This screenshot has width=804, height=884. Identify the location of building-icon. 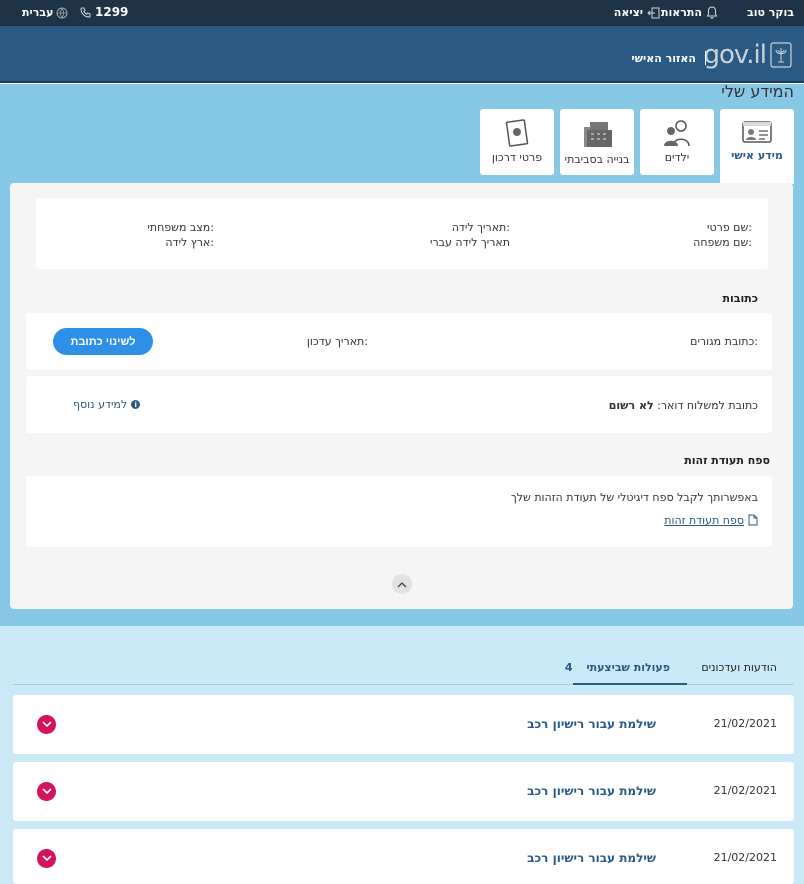
(598, 134).